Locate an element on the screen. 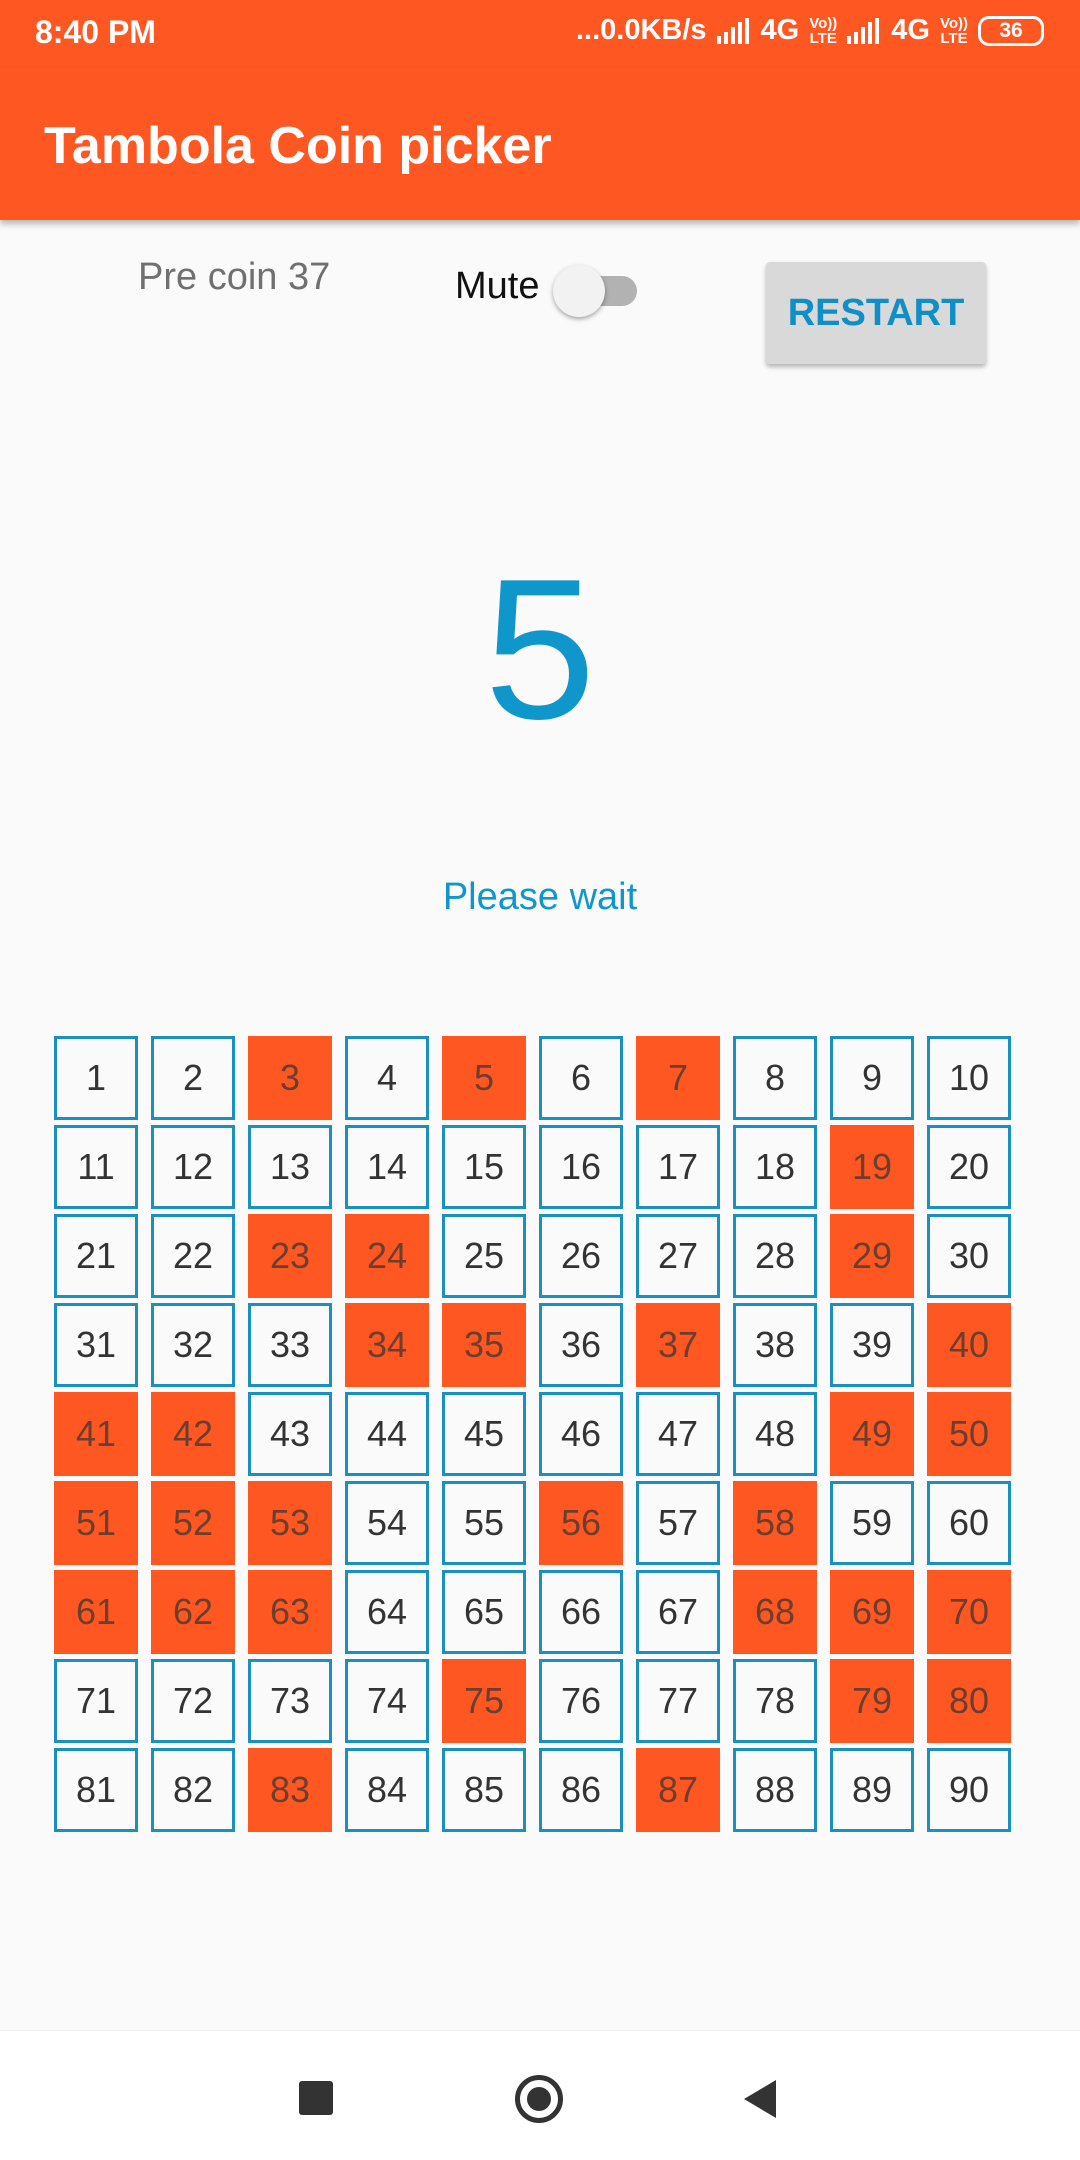  navigation-bar is located at coordinates (540, 2095).